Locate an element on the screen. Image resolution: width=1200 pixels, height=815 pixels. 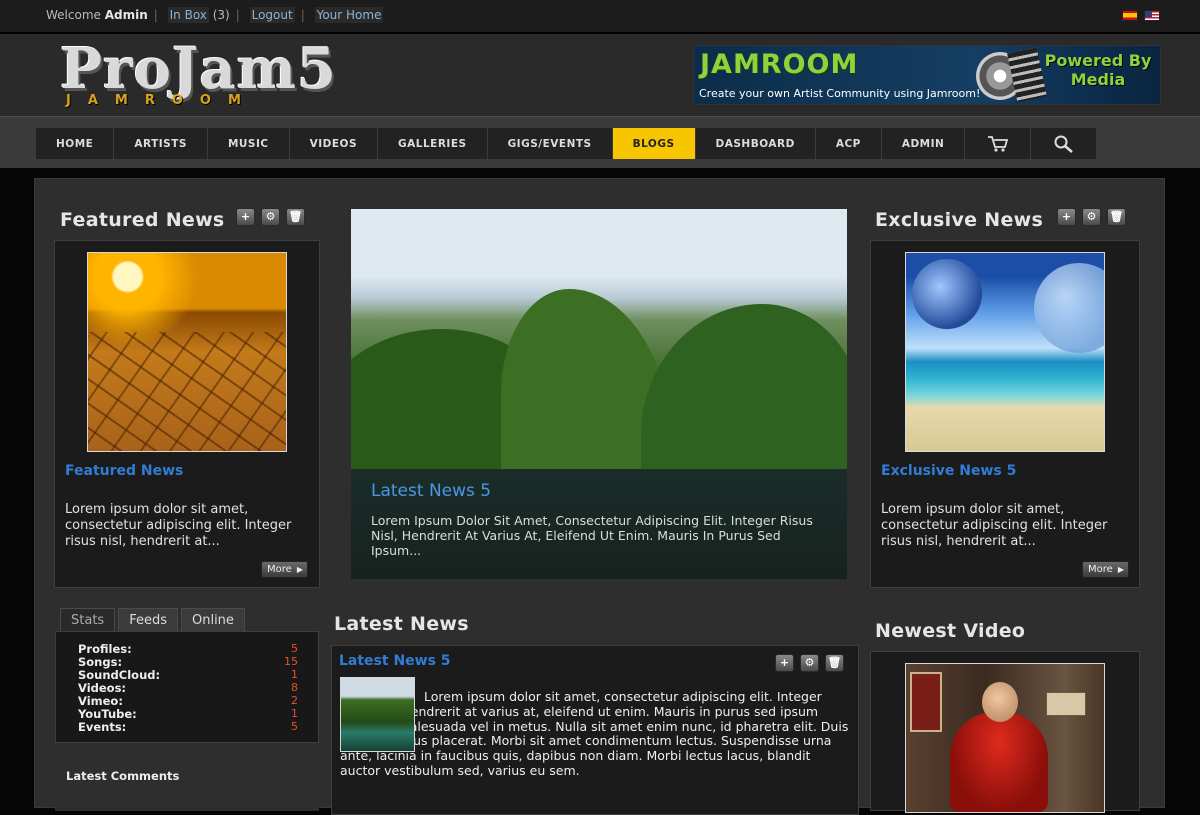
latest-comments-heading: Latest Comments is located at coordinates (123, 776).